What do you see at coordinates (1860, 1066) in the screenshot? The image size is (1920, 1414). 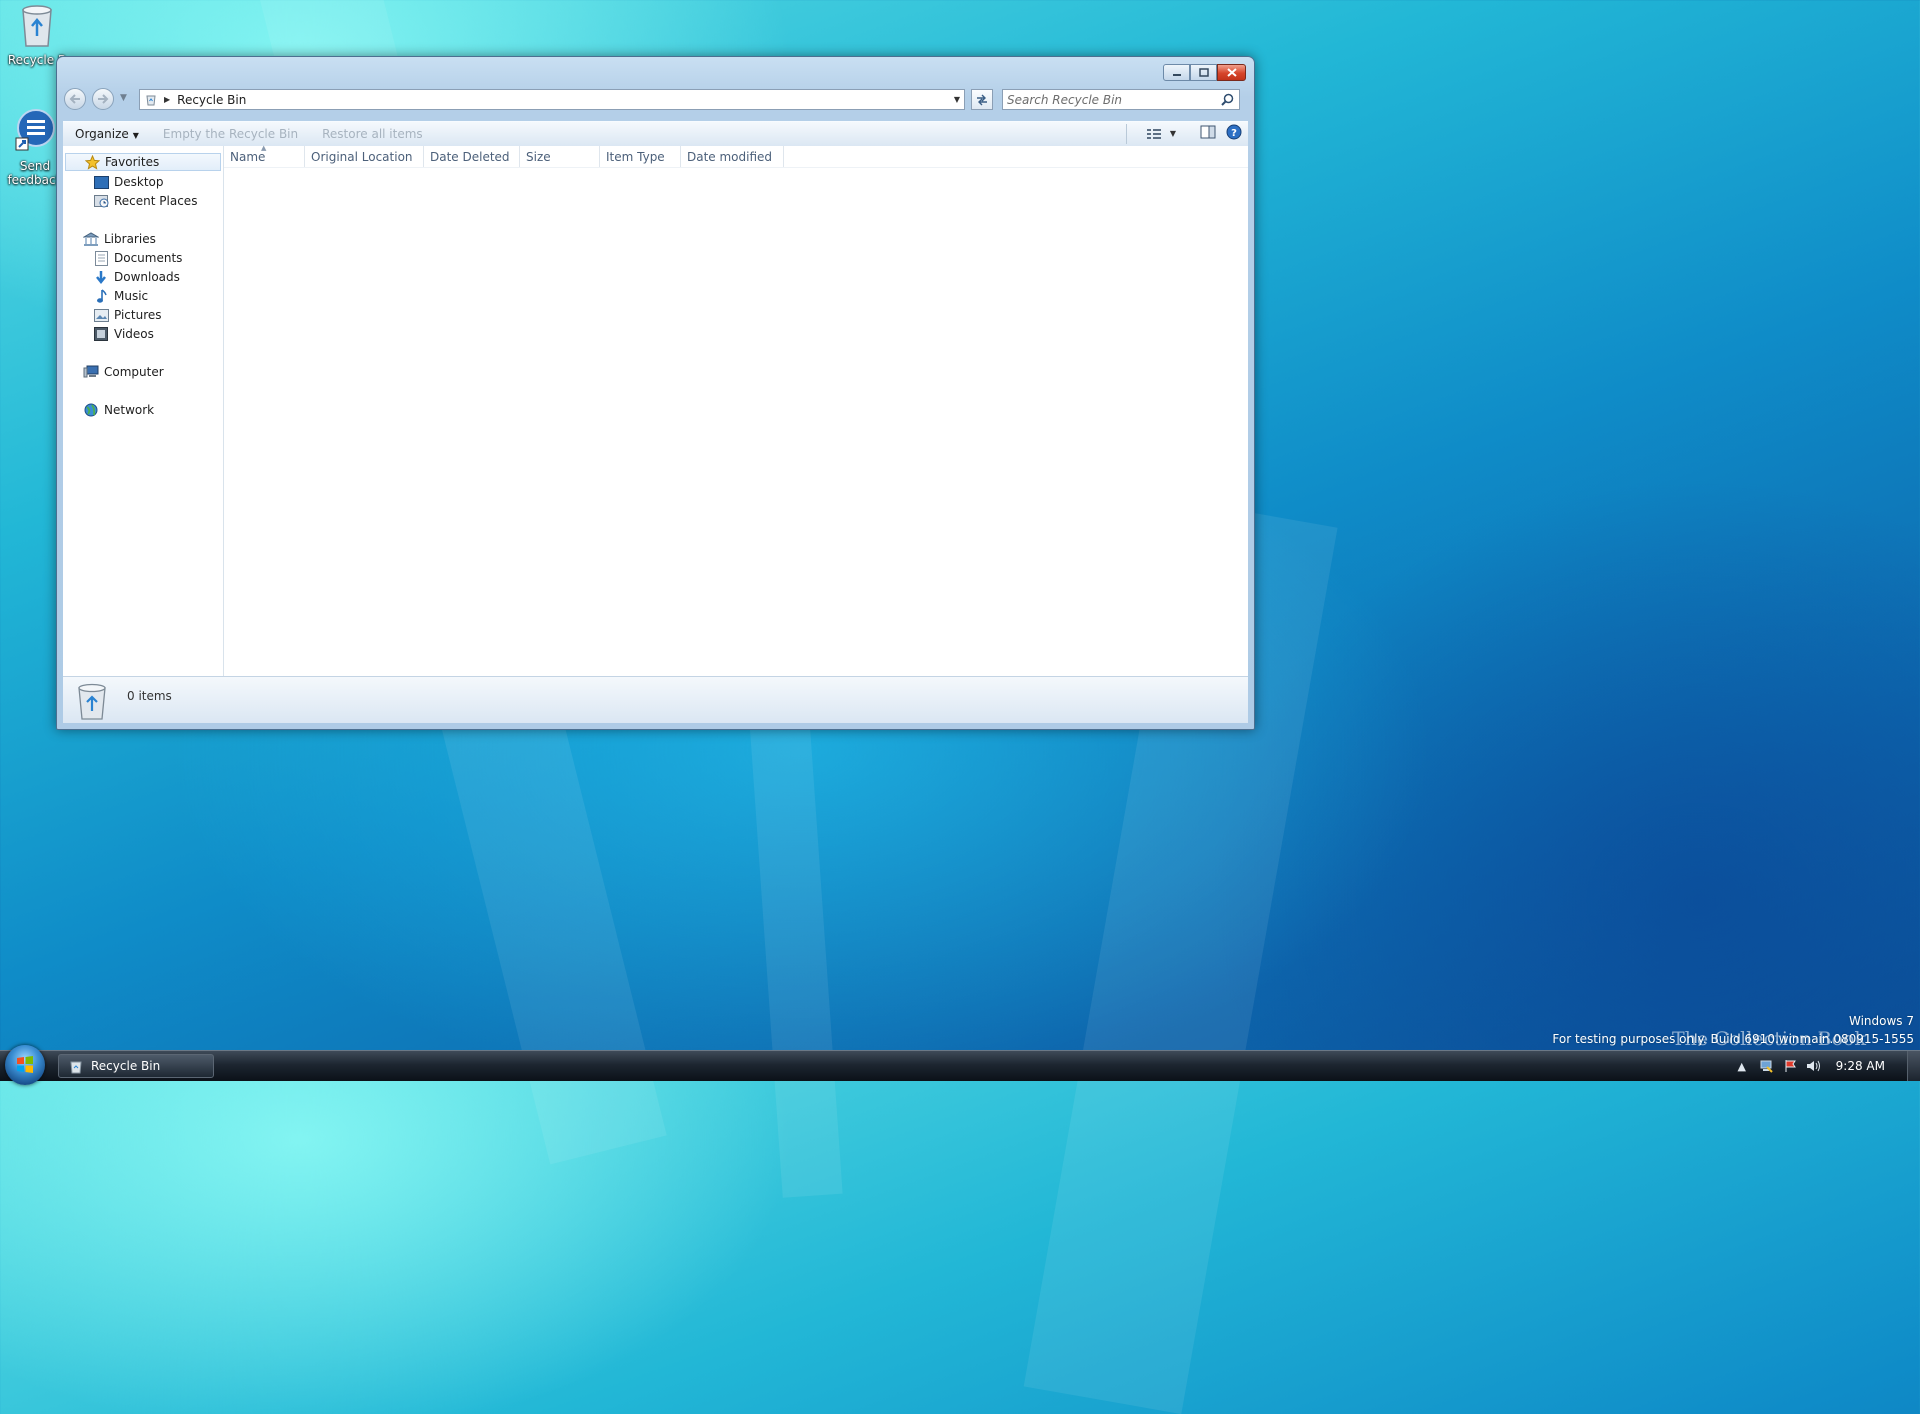 I see `taskbar-clock: 9:28 AM` at bounding box center [1860, 1066].